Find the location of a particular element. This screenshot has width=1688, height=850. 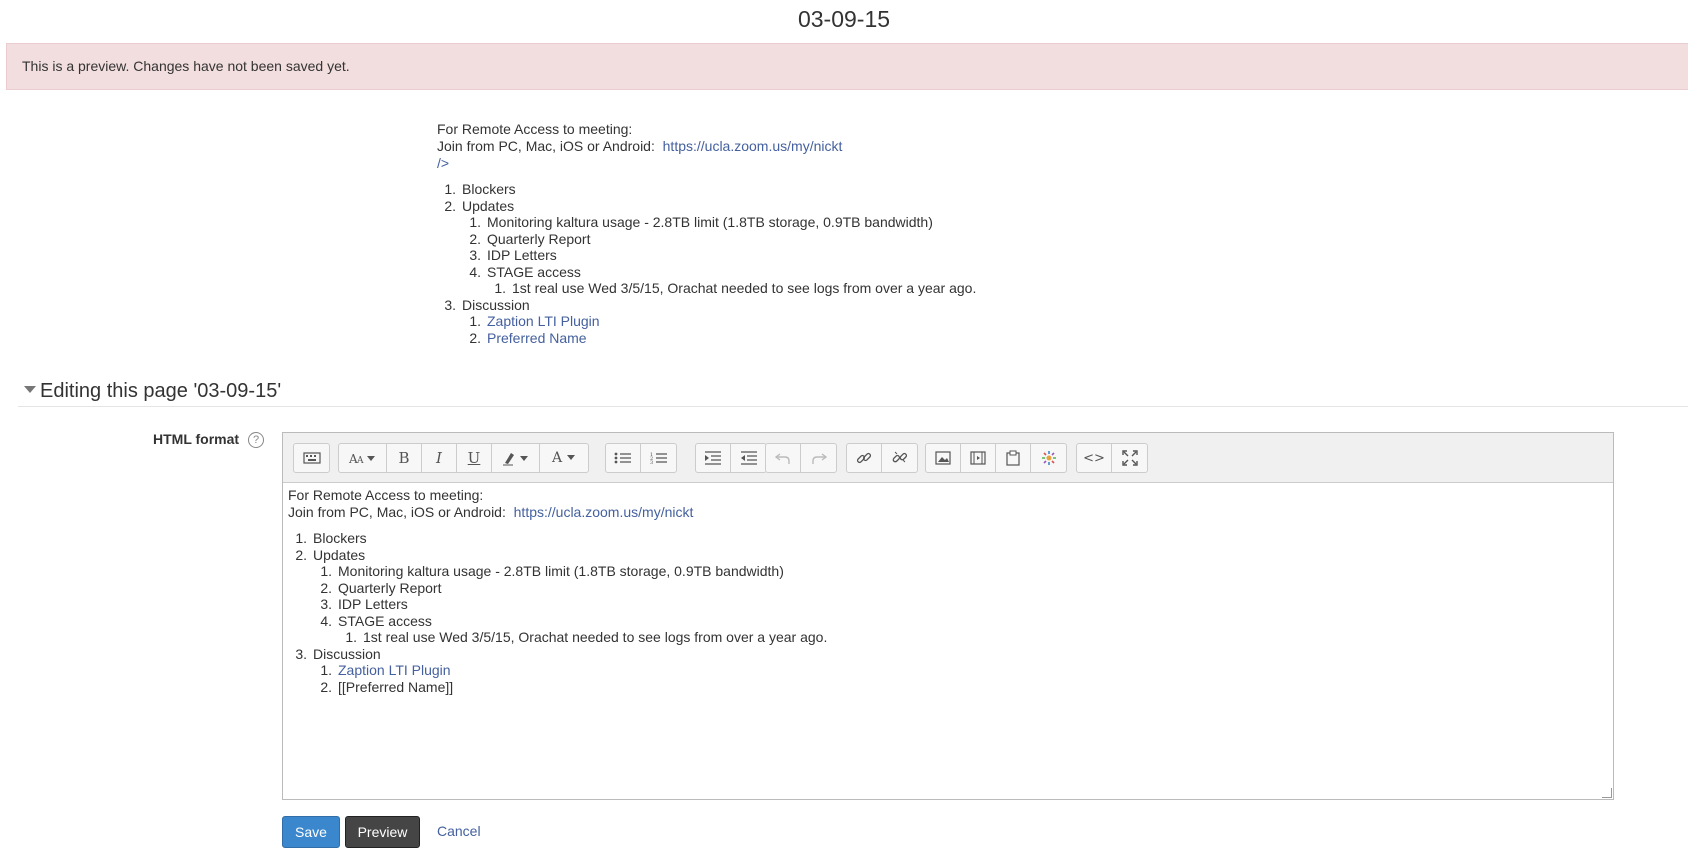

editor-preferred-name: [[Preferred Name]] is located at coordinates (396, 686).